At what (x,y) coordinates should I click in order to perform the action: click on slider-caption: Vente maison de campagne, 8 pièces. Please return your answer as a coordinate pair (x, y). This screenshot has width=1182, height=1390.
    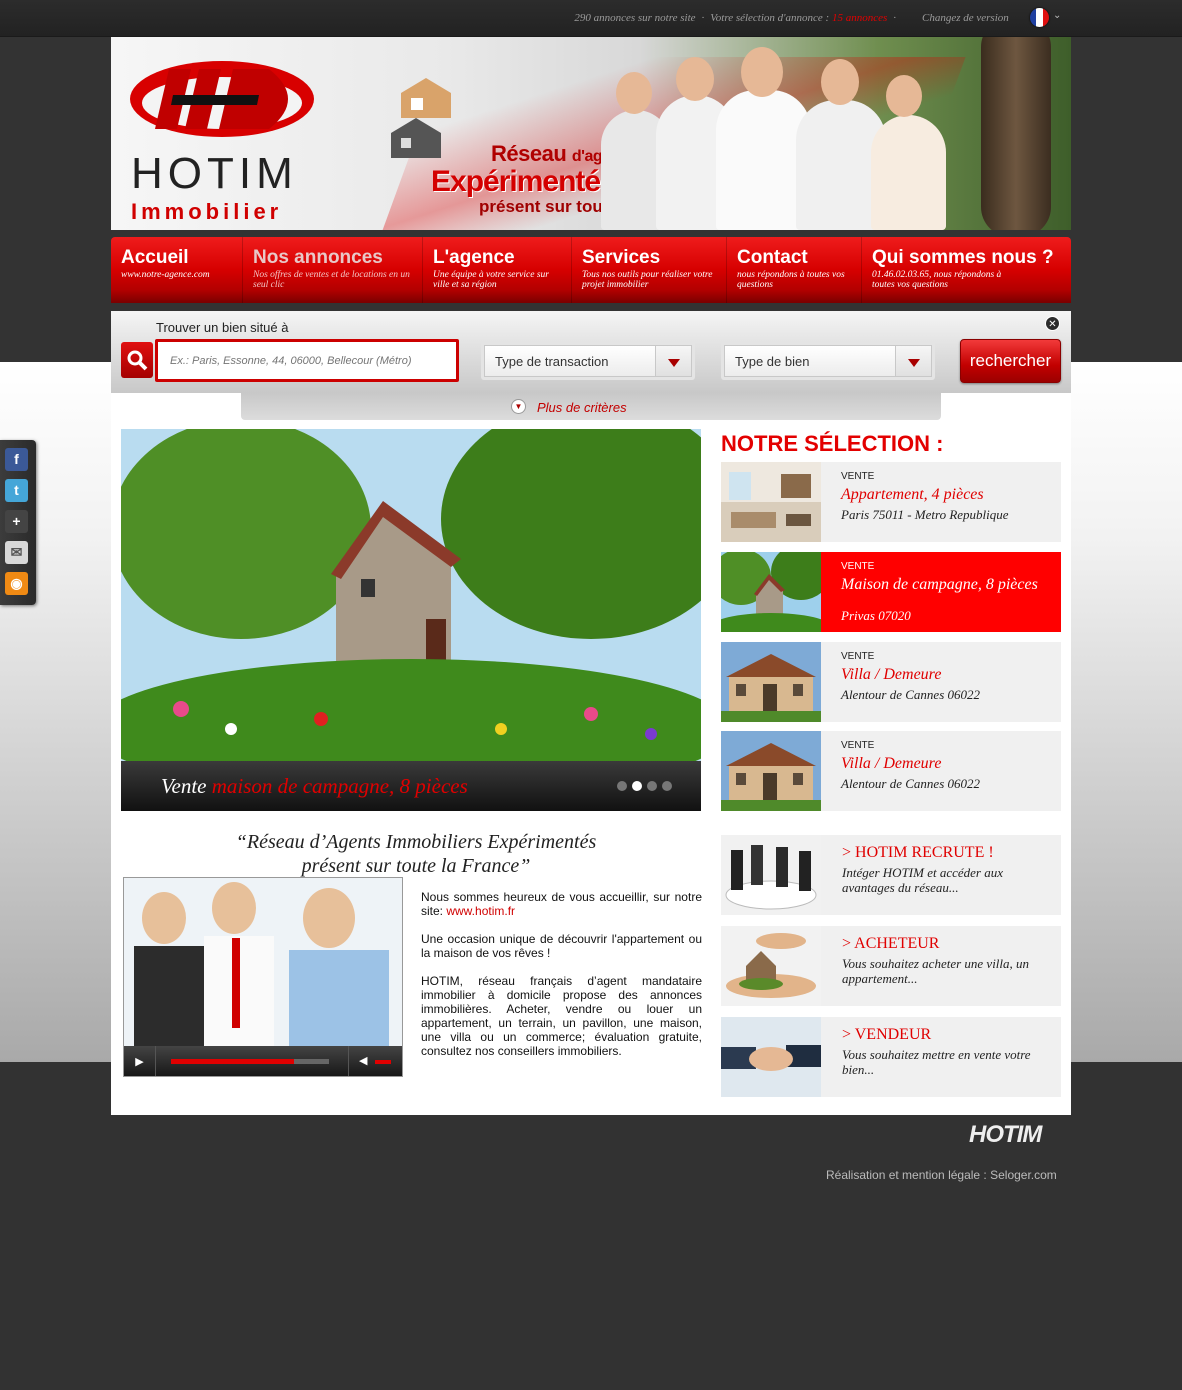
    Looking at the image, I should click on (411, 786).